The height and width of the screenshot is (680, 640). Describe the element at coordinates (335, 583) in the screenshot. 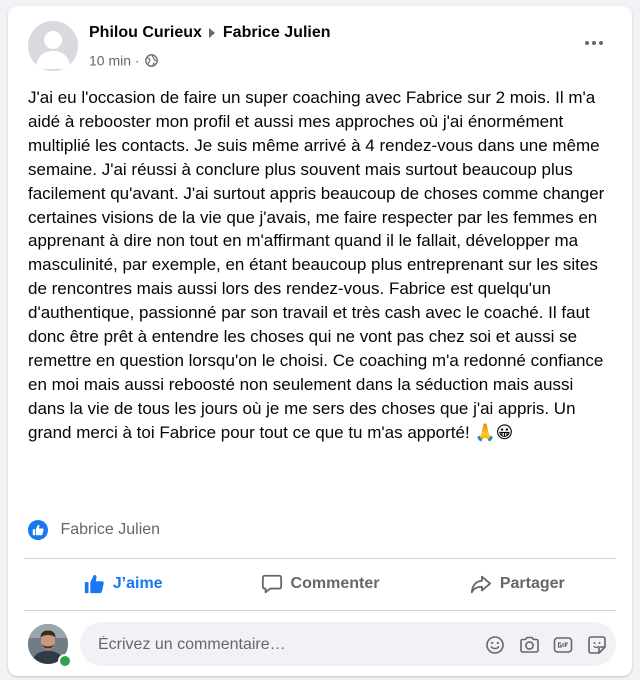

I see `comment-label: Commenter` at that location.